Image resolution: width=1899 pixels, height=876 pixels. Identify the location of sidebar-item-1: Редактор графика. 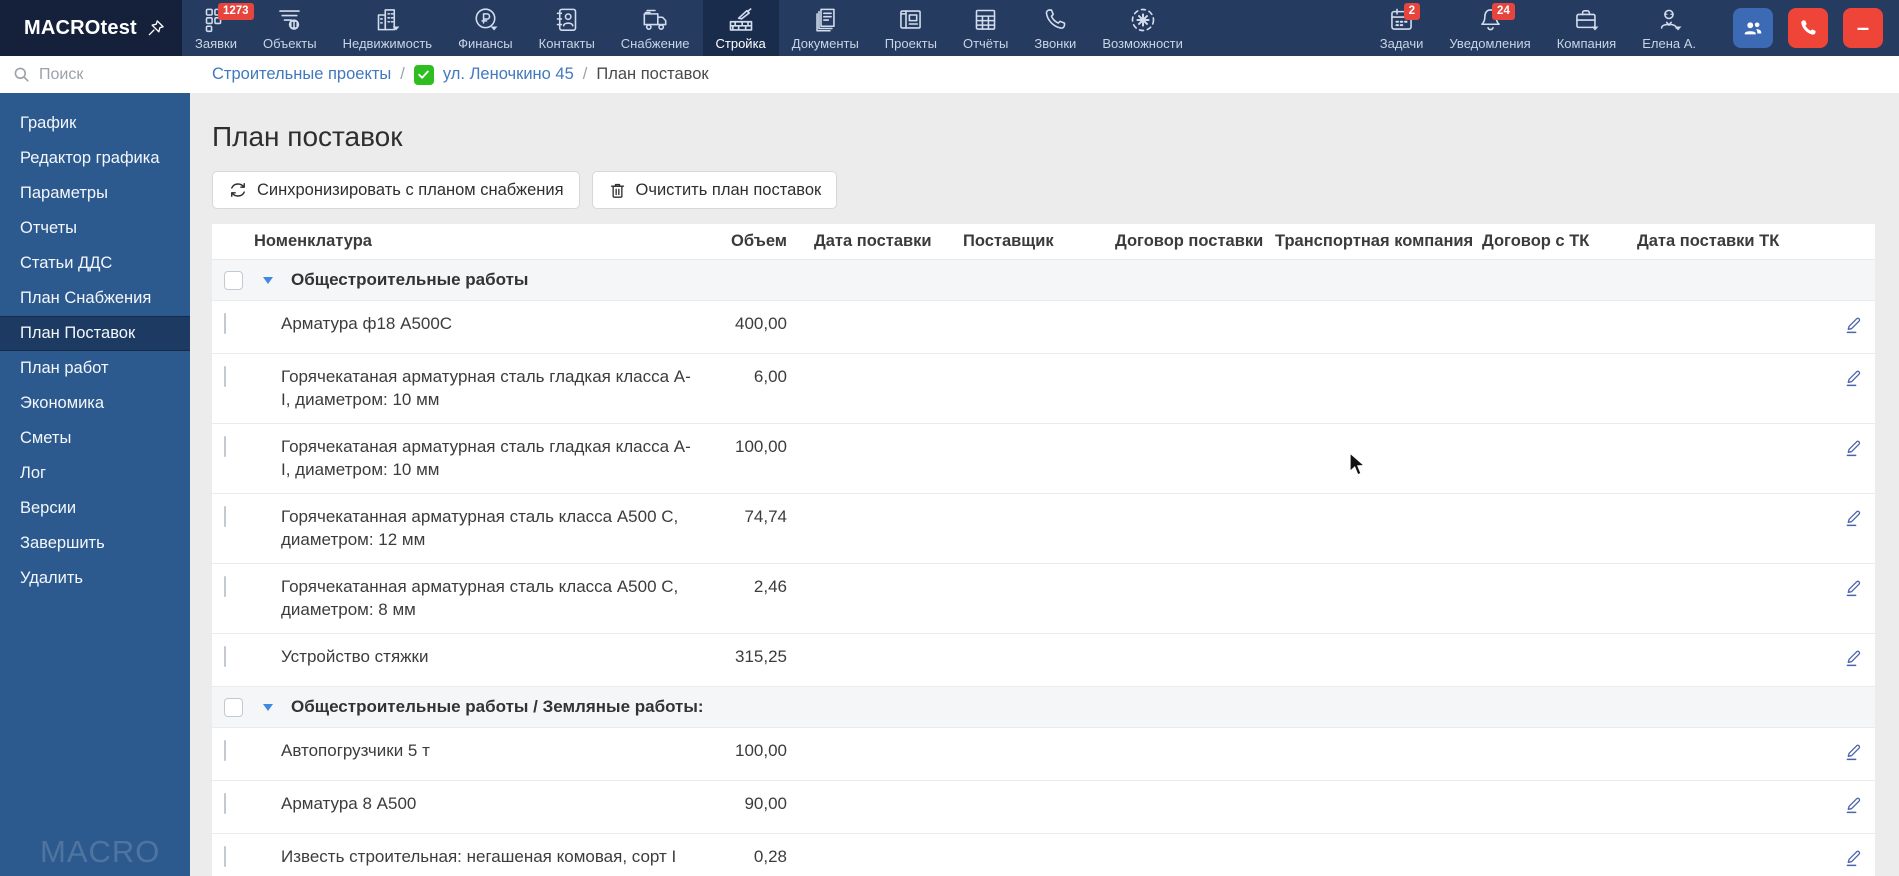
(95, 158).